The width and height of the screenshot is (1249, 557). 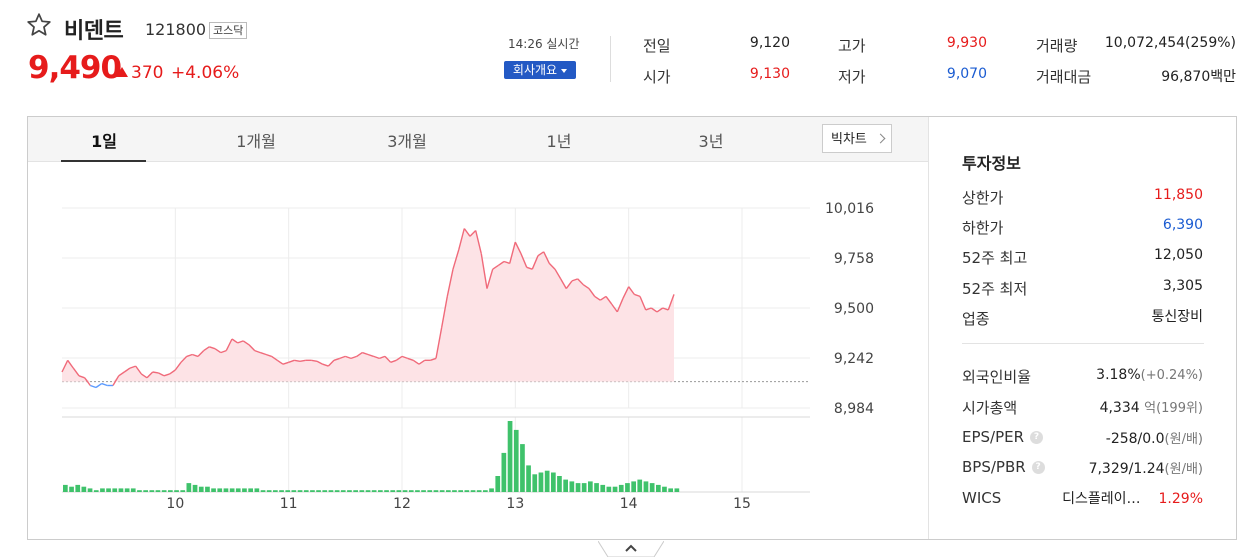 What do you see at coordinates (769, 43) in the screenshot?
I see `summary-value: 9,120` at bounding box center [769, 43].